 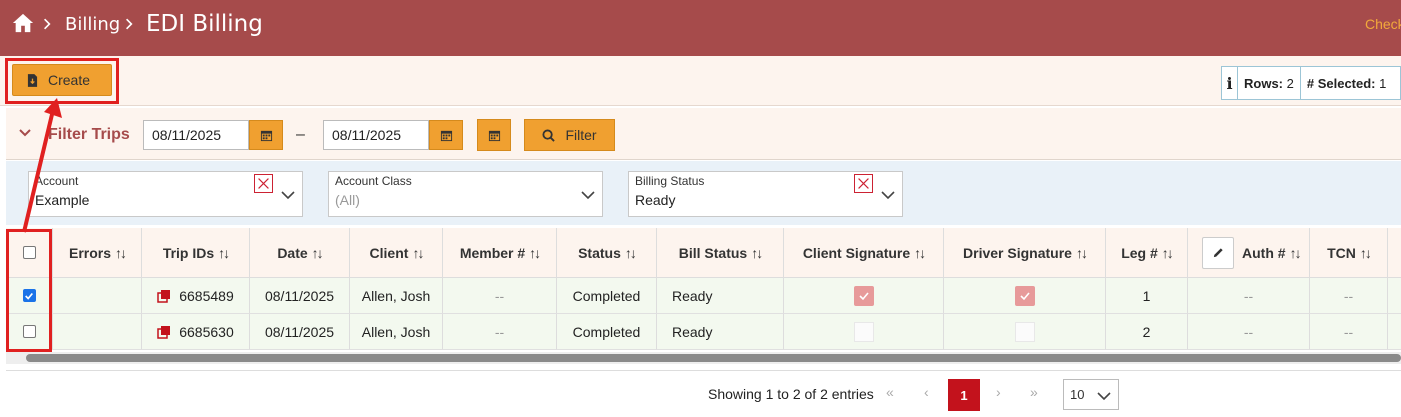 What do you see at coordinates (607, 253) in the screenshot?
I see `column-header-status: Status ↑↓` at bounding box center [607, 253].